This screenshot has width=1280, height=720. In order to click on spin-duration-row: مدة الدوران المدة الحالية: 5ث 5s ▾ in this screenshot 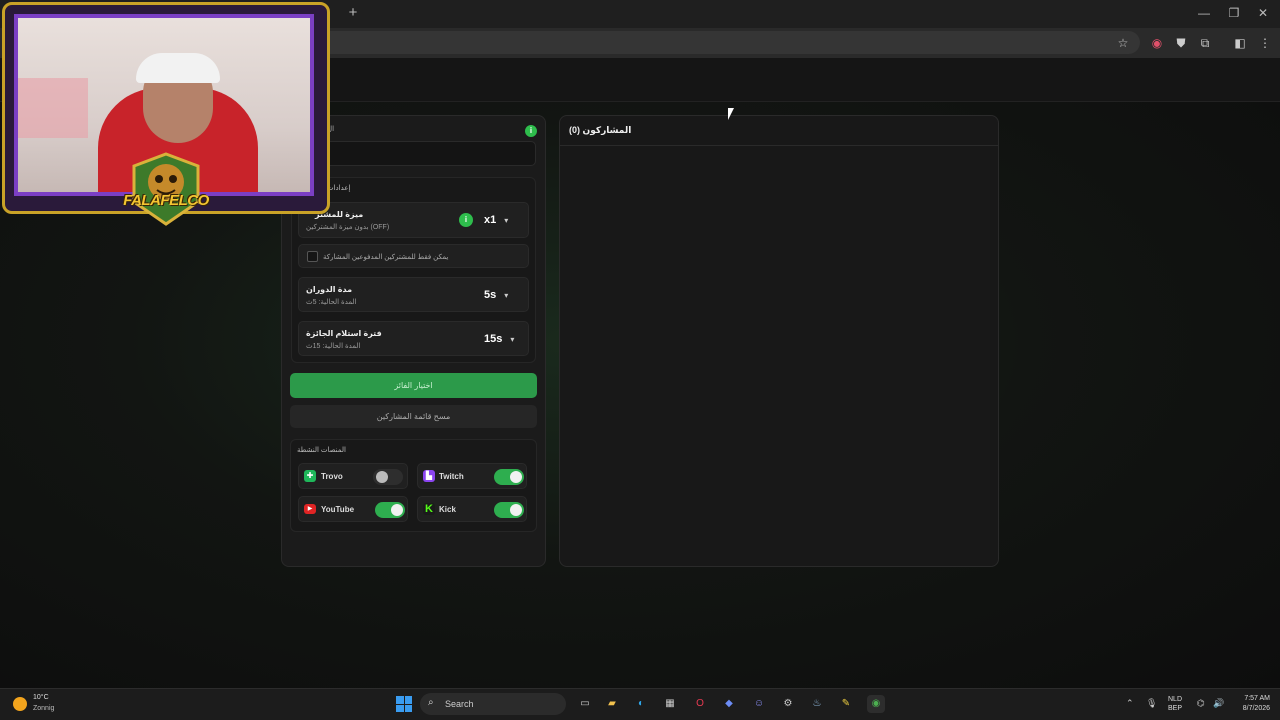, I will do `click(413, 294)`.